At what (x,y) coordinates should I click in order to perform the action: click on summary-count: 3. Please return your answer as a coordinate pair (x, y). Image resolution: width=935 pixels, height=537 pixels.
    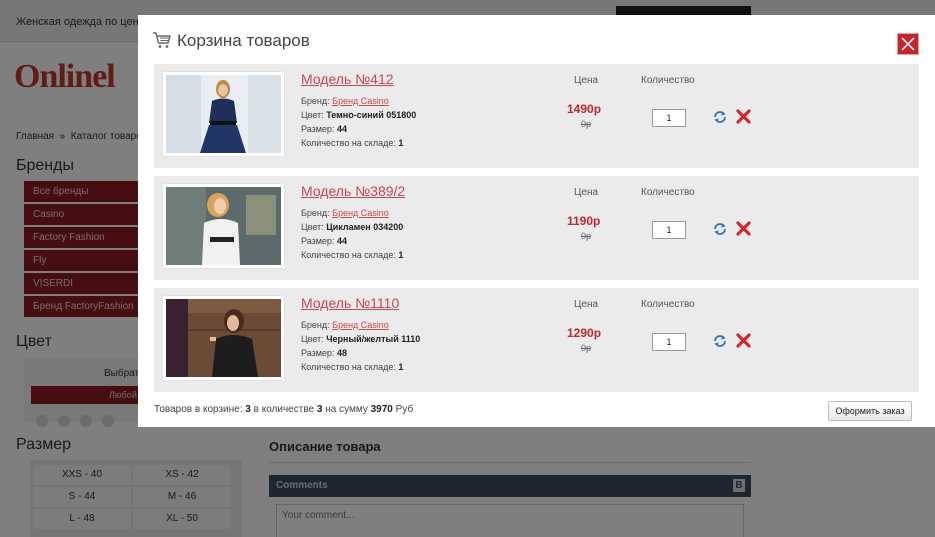
    Looking at the image, I should click on (248, 409).